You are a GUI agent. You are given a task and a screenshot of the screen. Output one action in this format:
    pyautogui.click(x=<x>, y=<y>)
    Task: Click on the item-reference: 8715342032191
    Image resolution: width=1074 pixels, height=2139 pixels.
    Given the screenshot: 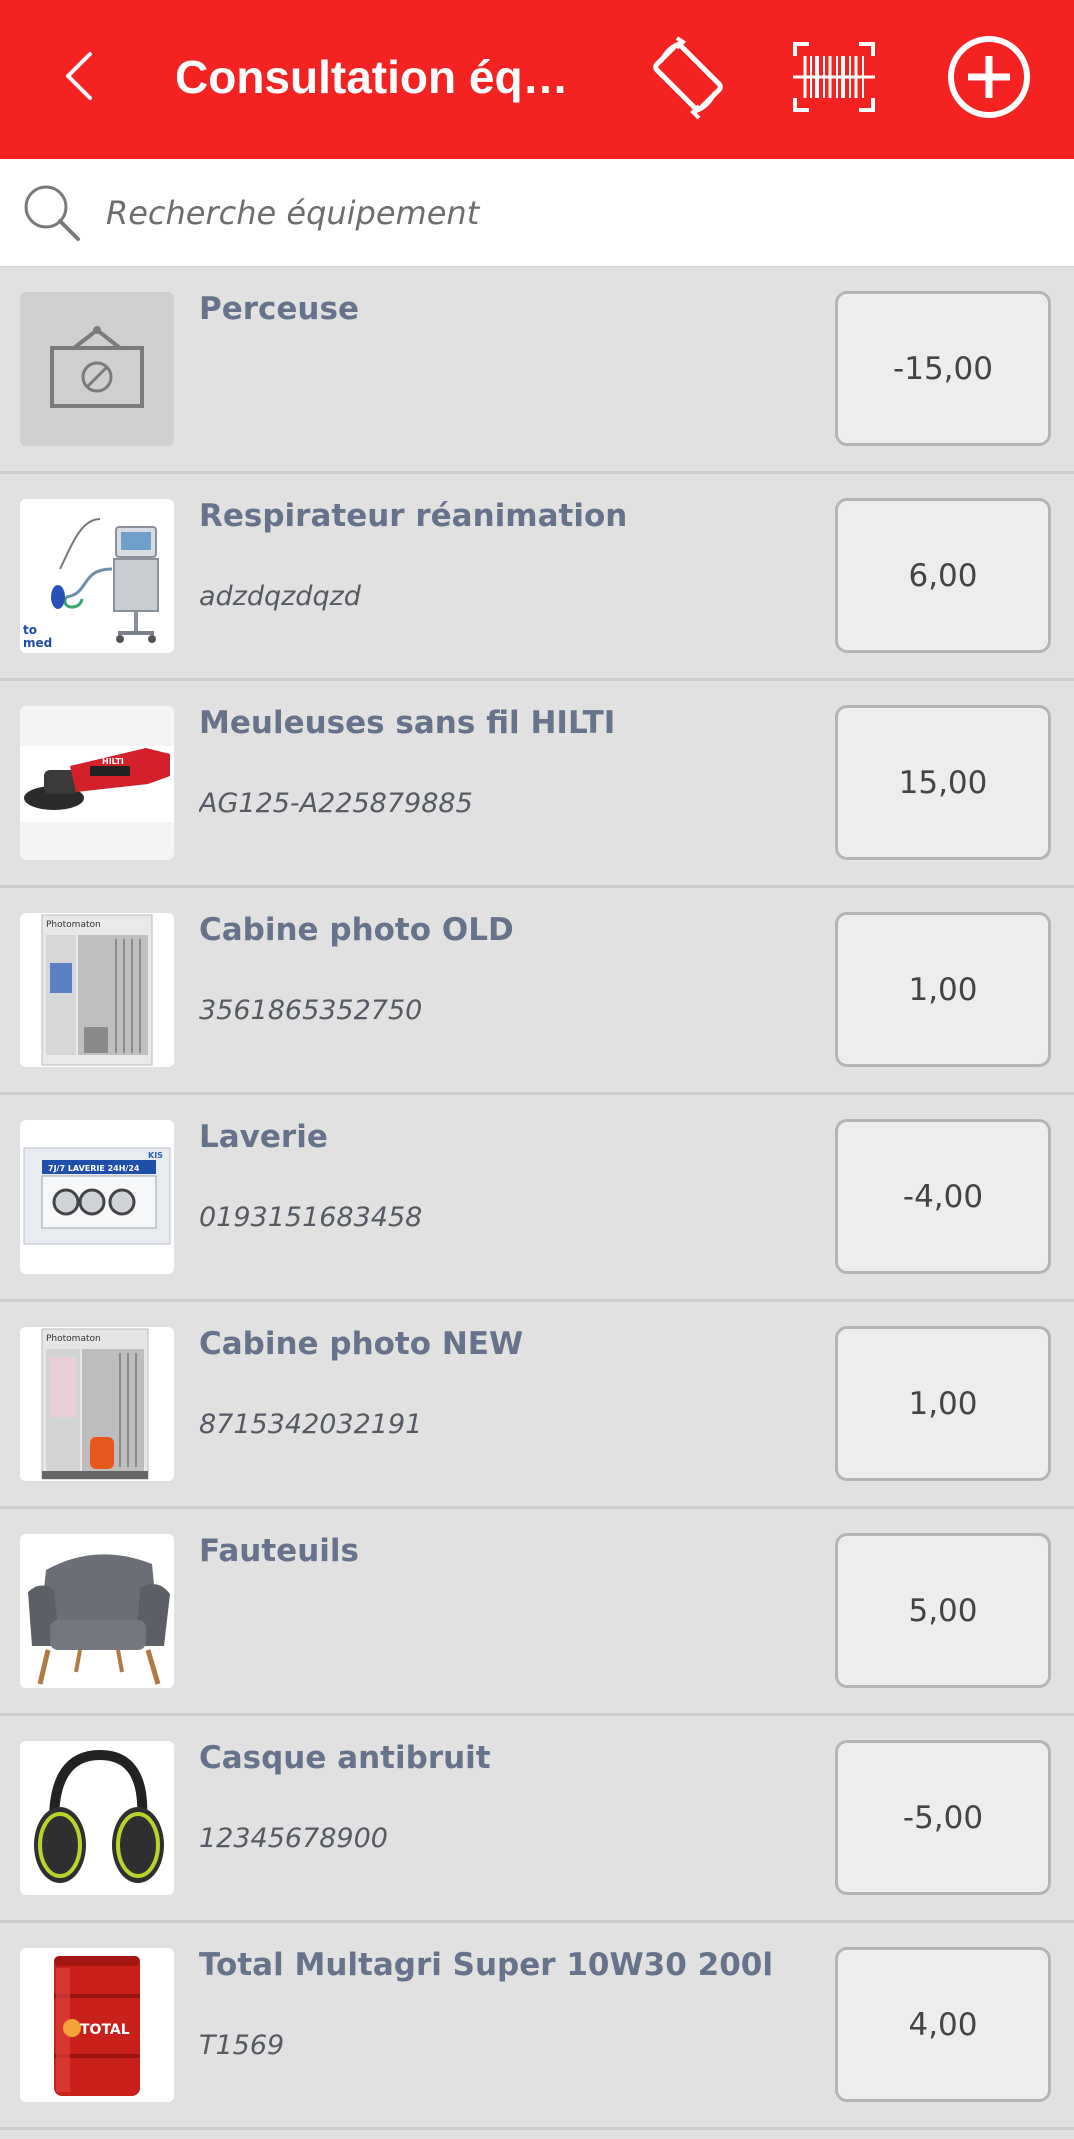 What is the action you would take?
    pyautogui.click(x=311, y=1424)
    